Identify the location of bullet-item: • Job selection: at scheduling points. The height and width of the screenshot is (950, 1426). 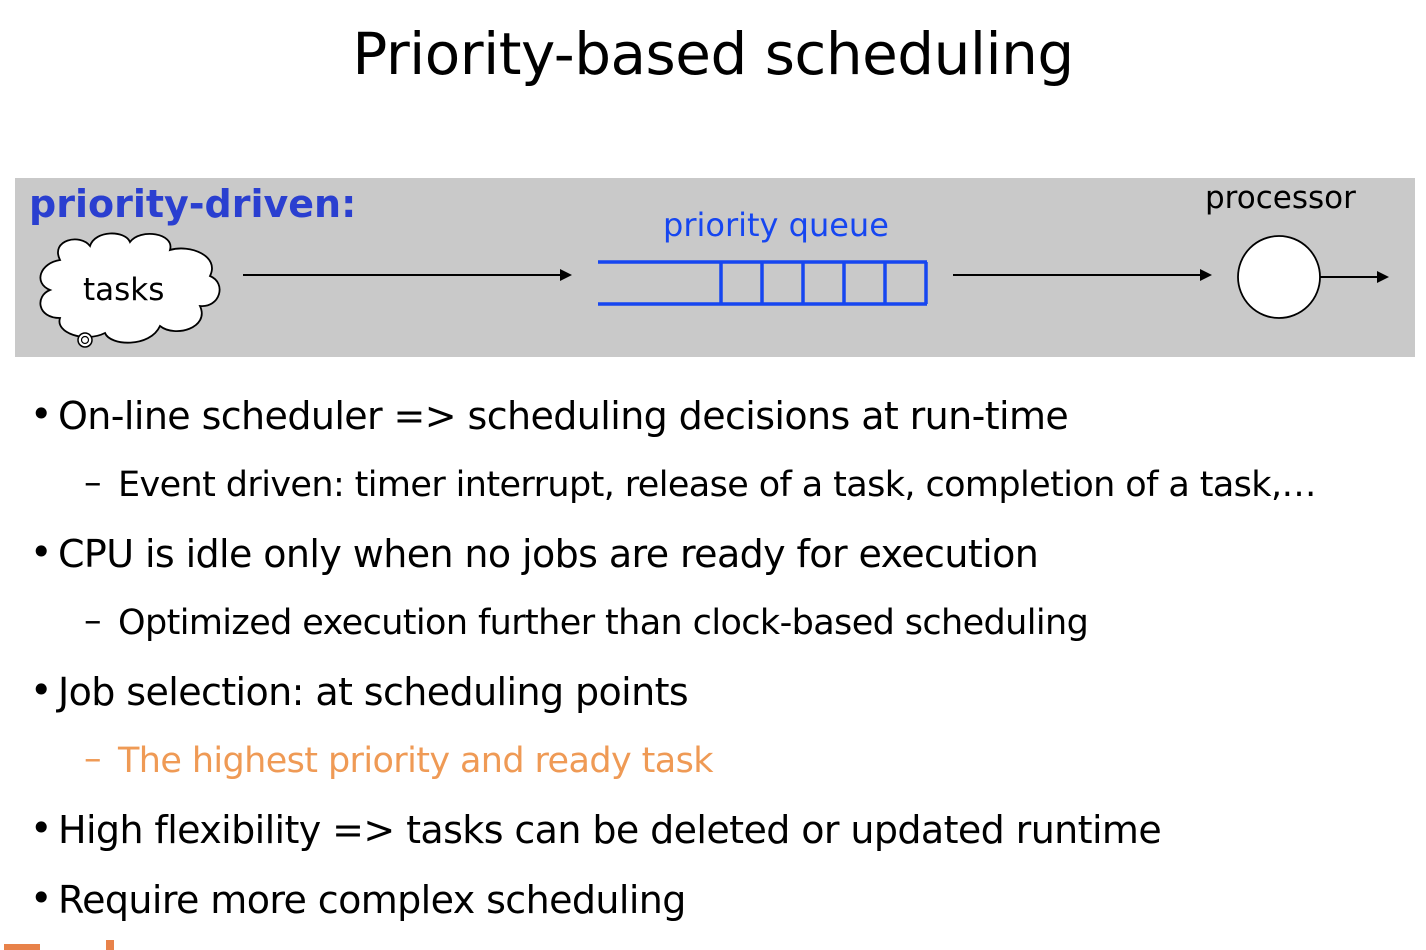
(359, 691).